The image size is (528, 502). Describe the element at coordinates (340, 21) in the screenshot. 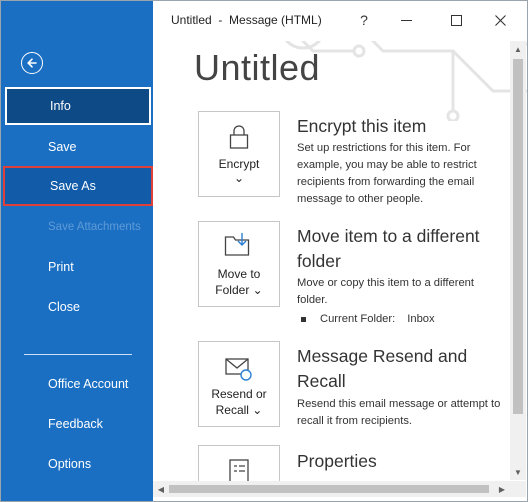

I see `title-bar: Untitled - Message (HTML) ?` at that location.